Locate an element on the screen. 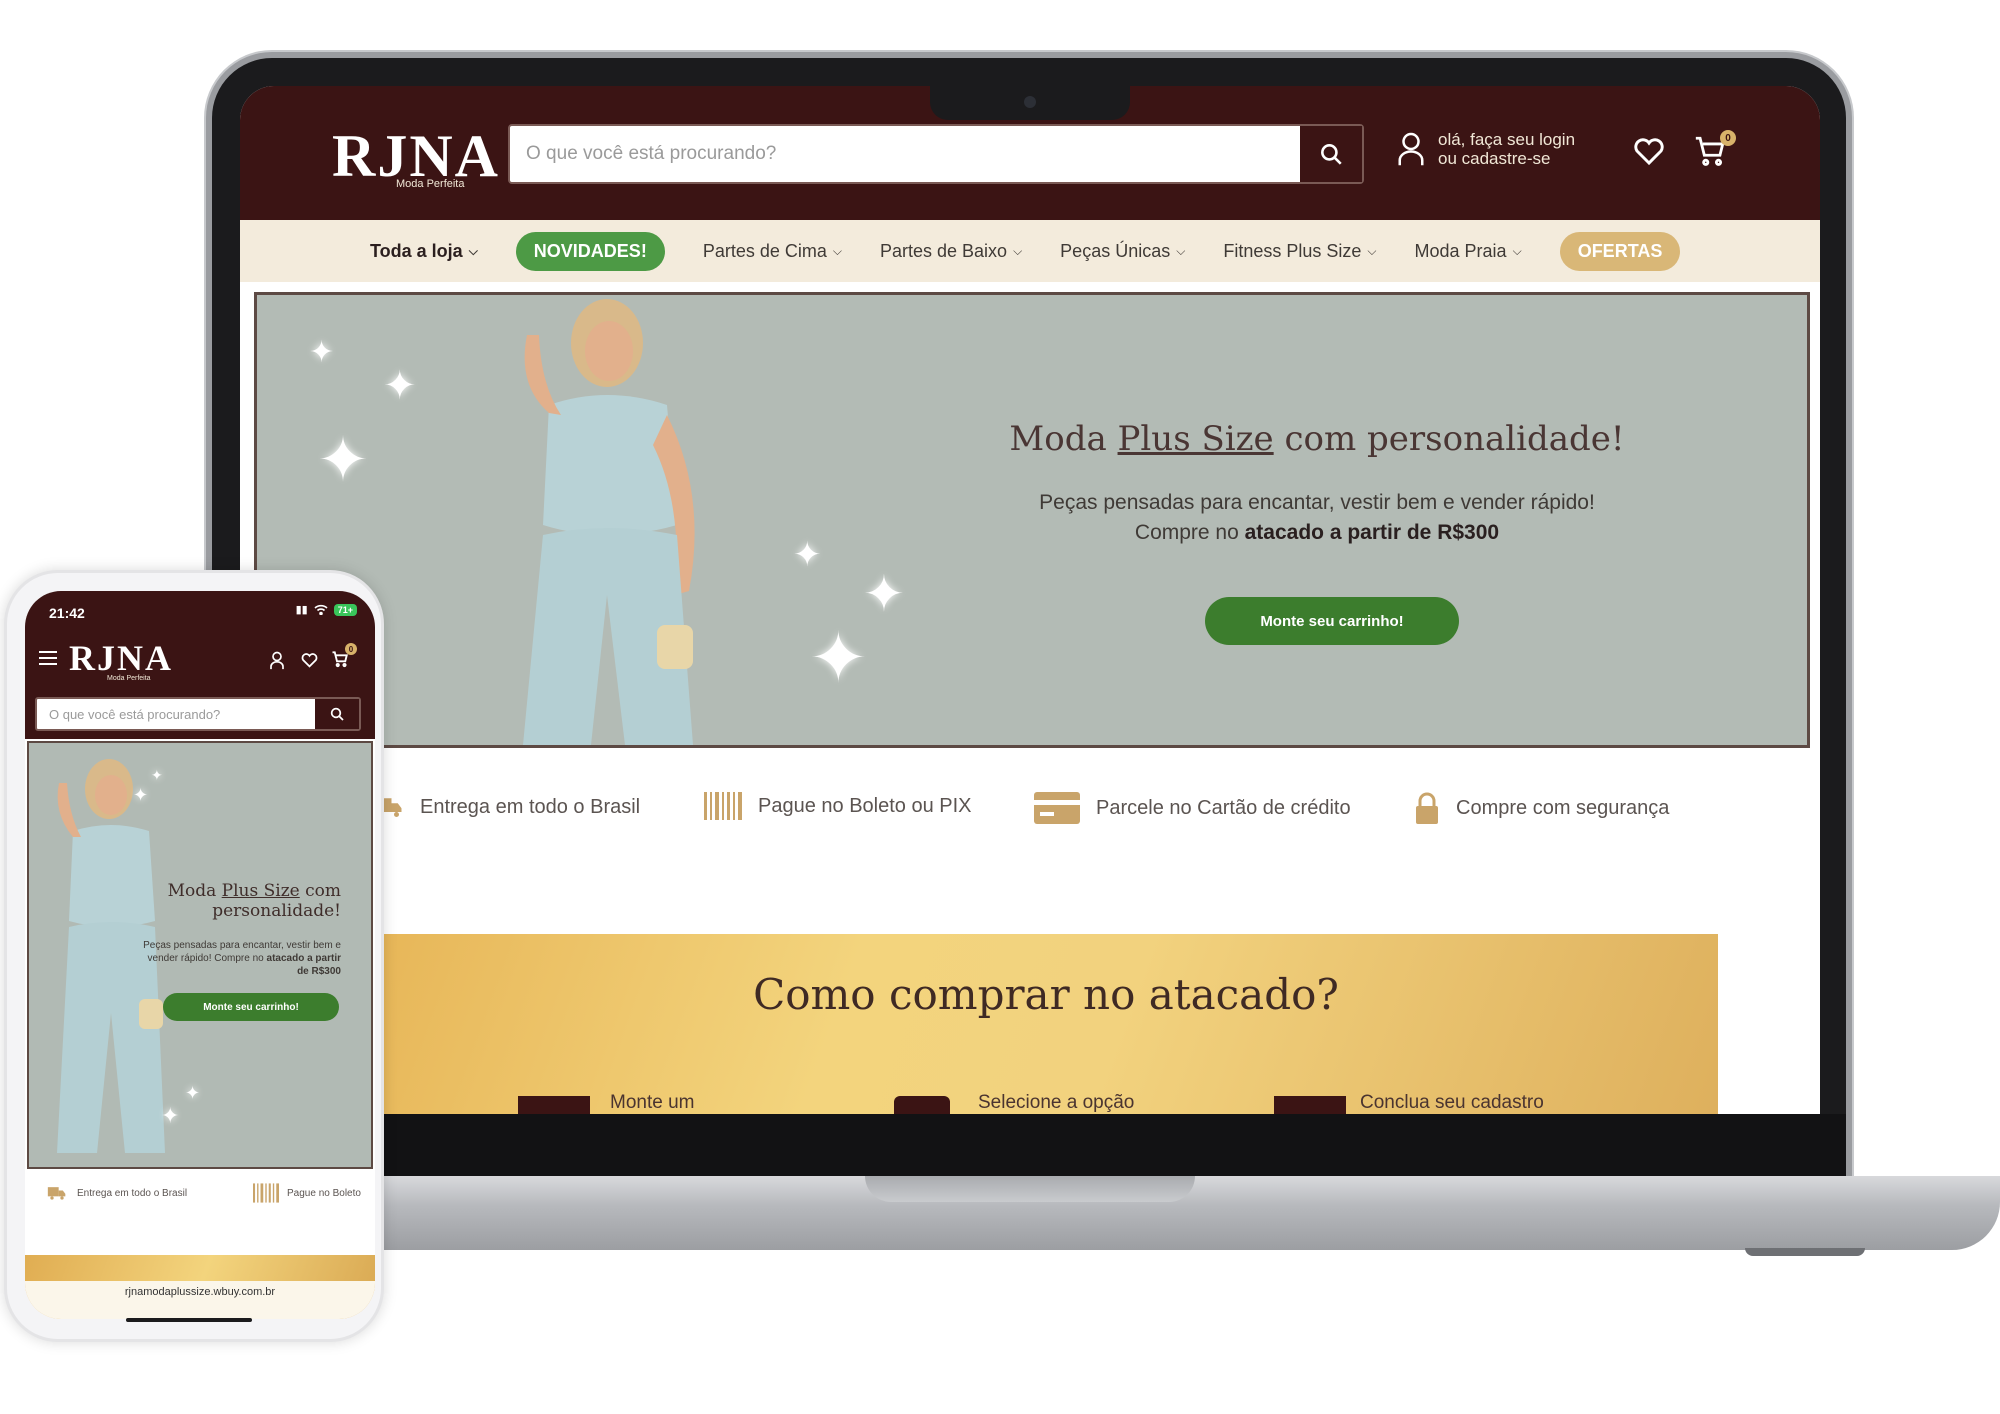 The width and height of the screenshot is (2000, 1414). benefit-label: Entrega em todo o Brasil is located at coordinates (530, 806).